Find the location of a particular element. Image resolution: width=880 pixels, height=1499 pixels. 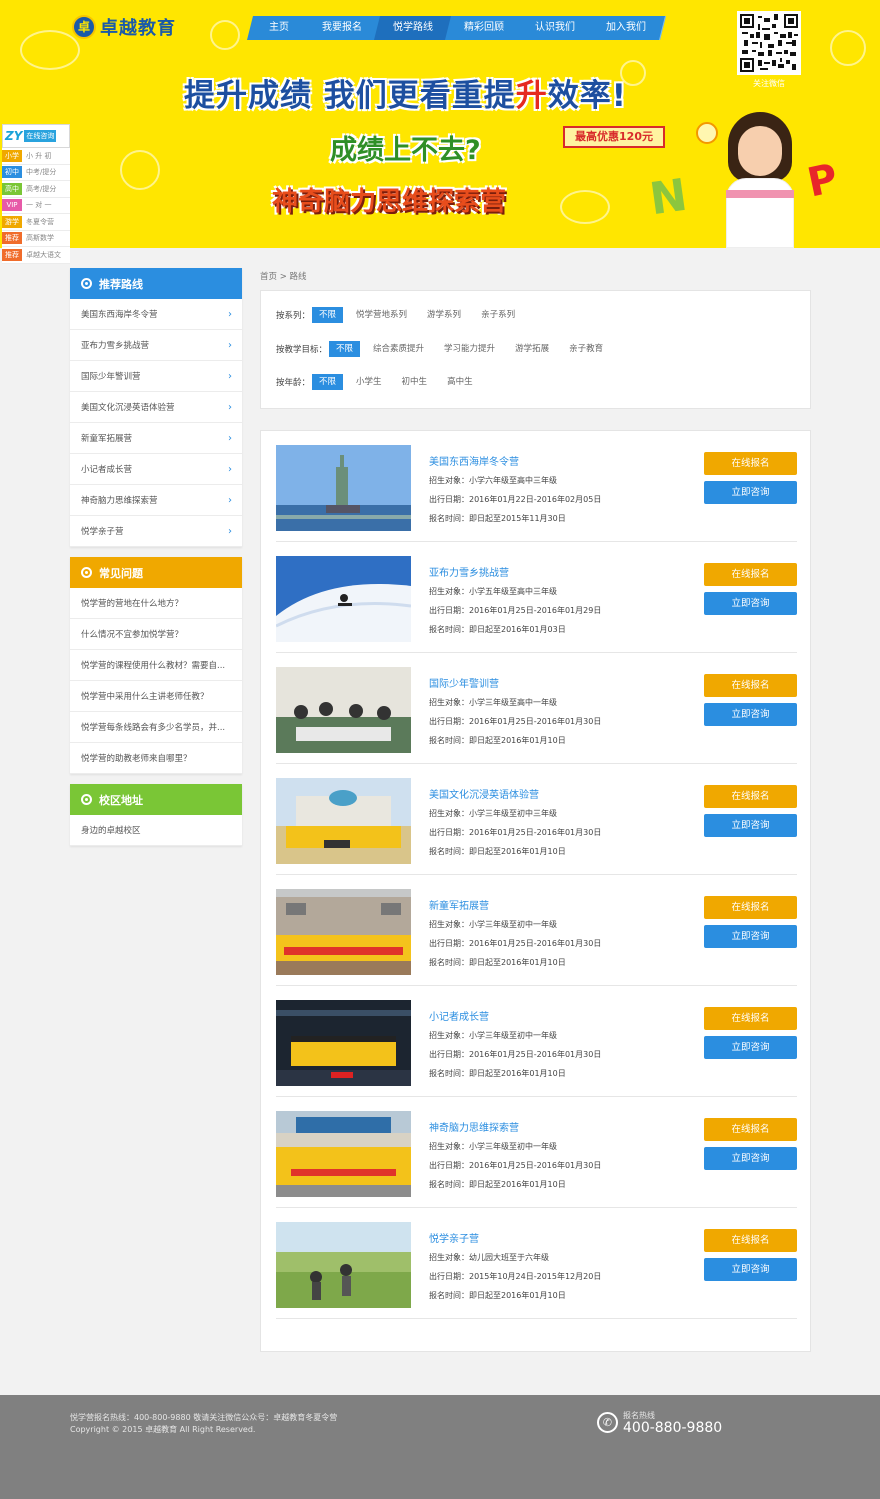

nav-home: 主页 is located at coordinates (279, 28).